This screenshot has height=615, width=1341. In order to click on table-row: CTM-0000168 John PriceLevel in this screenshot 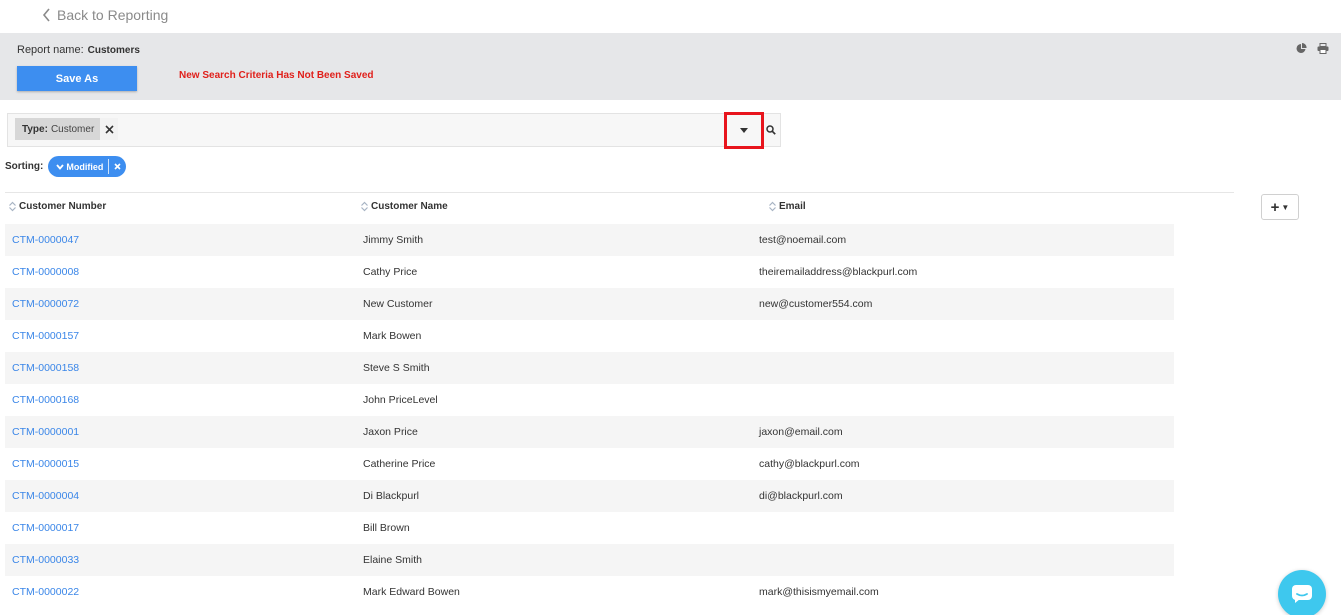, I will do `click(589, 400)`.